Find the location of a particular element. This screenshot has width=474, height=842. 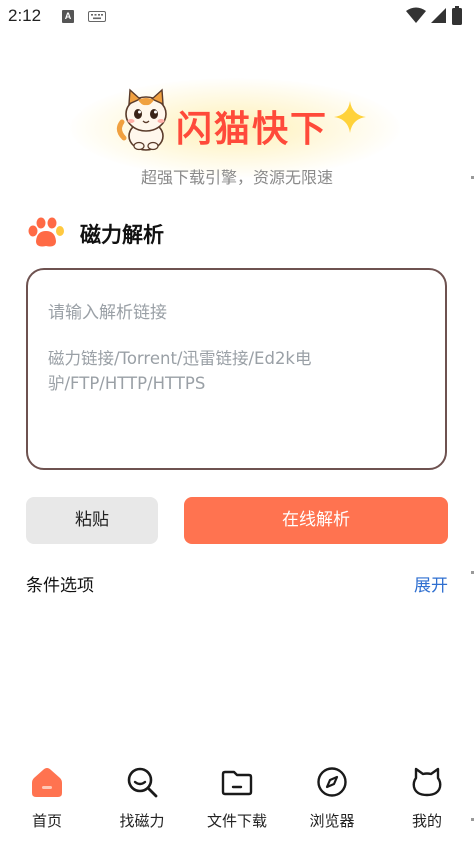

cat-face-icon is located at coordinates (427, 782).